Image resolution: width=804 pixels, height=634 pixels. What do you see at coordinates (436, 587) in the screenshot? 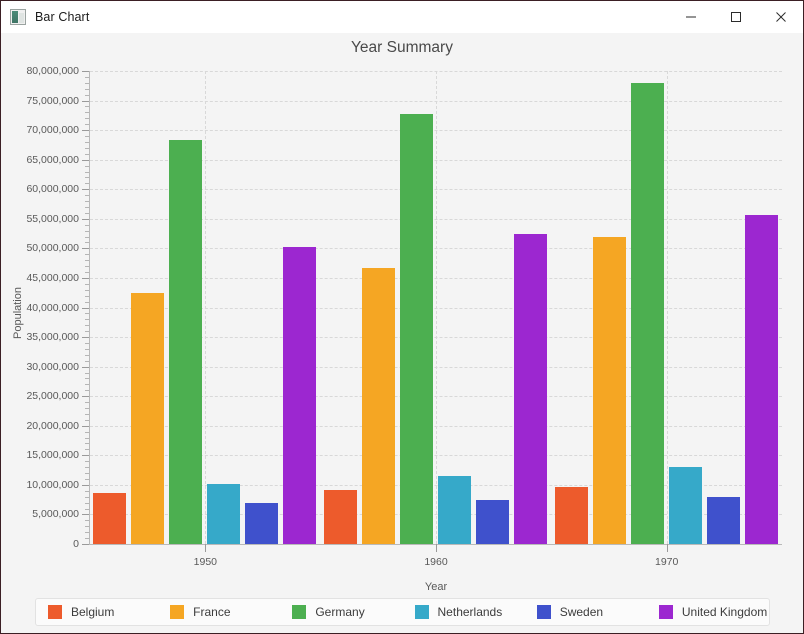
I see `x-axis-title: Year` at bounding box center [436, 587].